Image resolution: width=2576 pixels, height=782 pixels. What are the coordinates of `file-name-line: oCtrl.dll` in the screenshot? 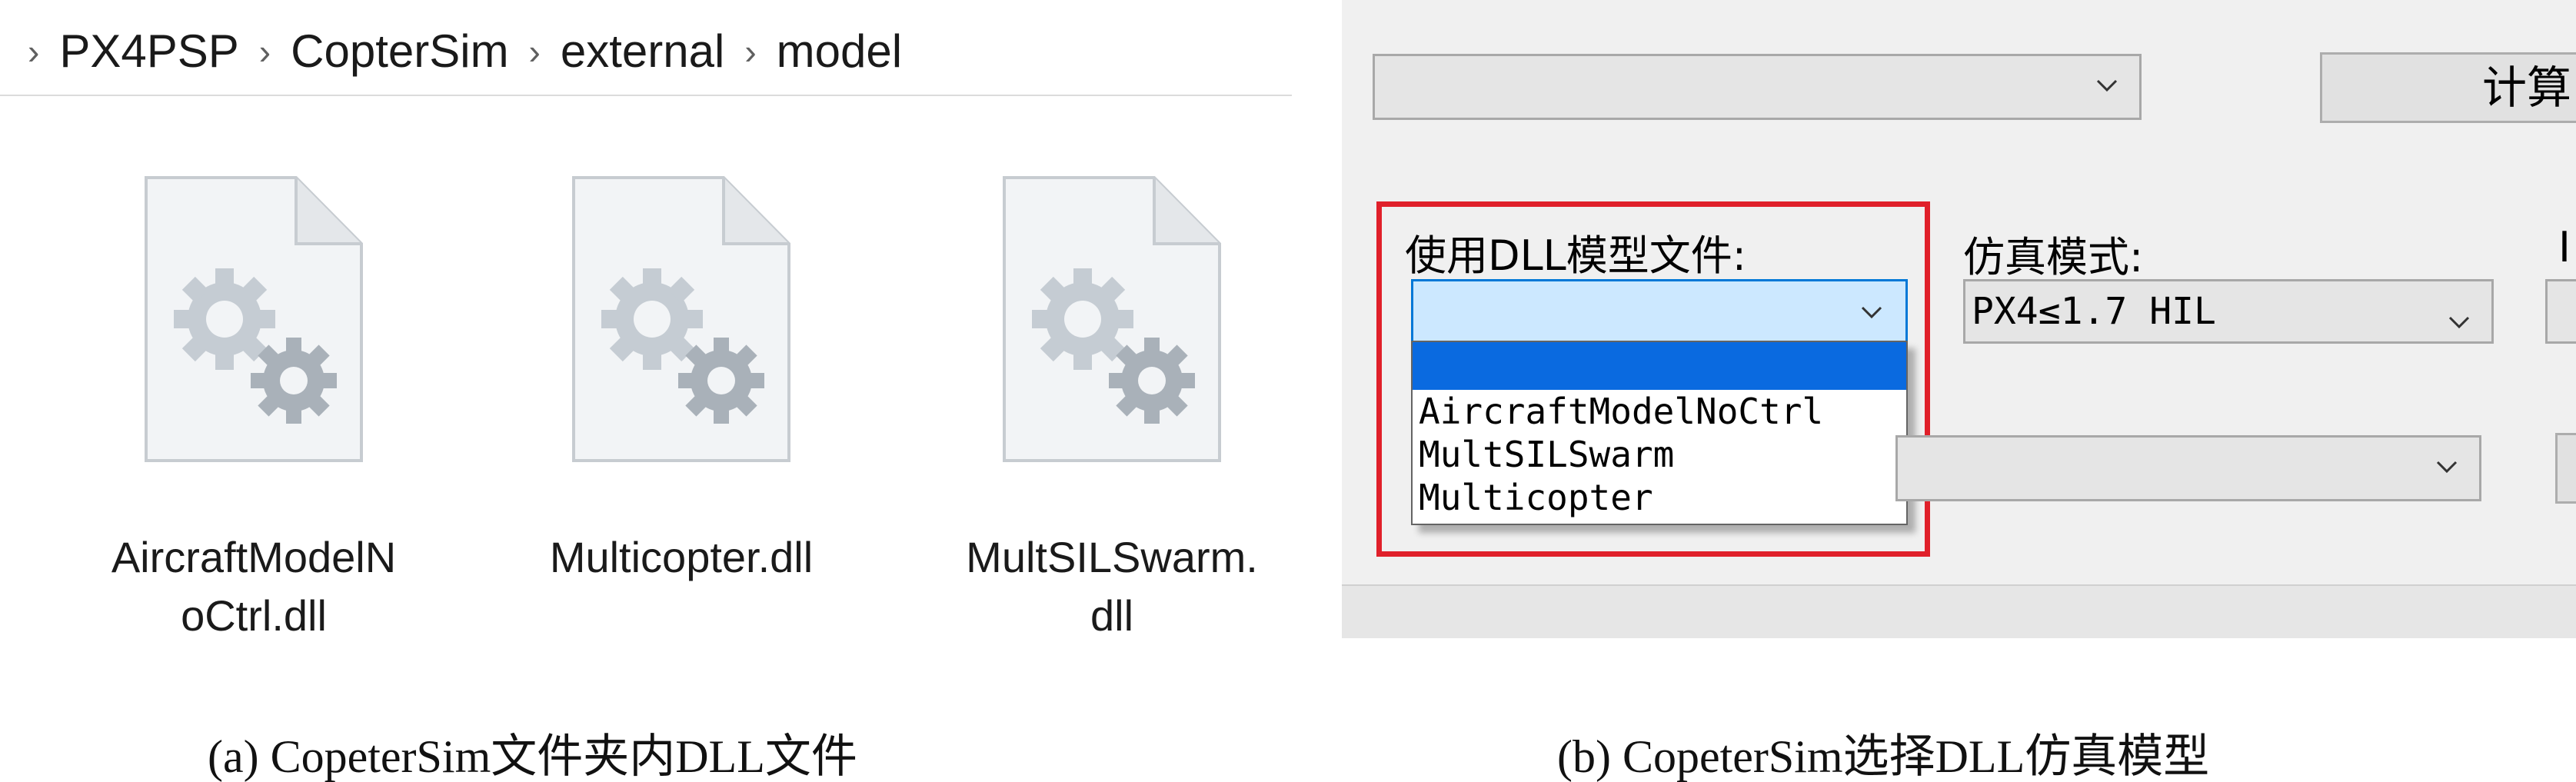 It's located at (254, 615).